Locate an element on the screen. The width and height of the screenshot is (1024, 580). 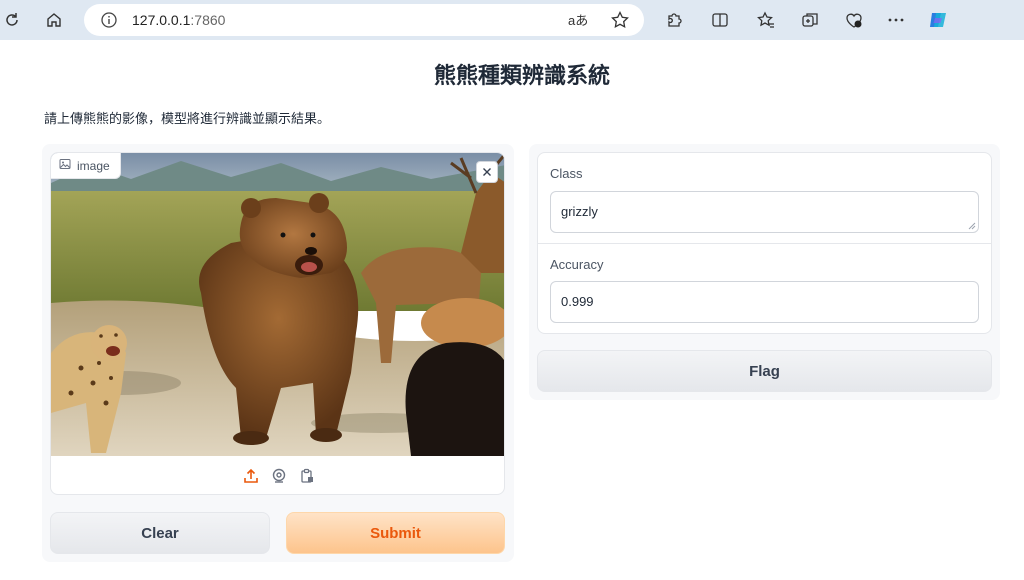
browser-essentials-icon is located at coordinates (854, 20).